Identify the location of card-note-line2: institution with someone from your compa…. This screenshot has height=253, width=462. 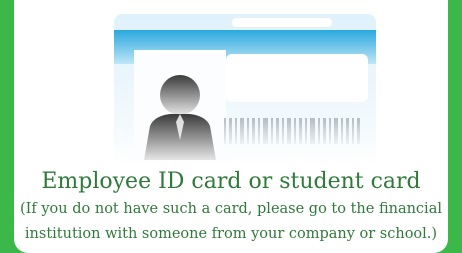
(231, 234).